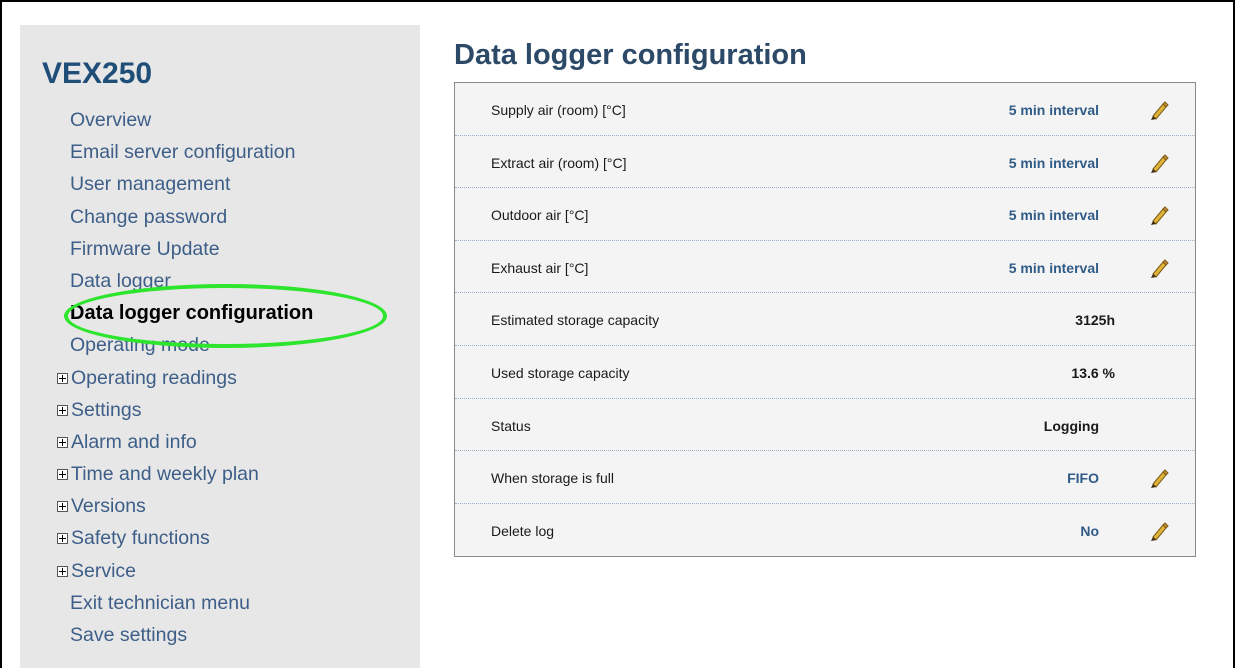 The height and width of the screenshot is (668, 1235). What do you see at coordinates (150, 184) in the screenshot?
I see `sidebar-item-label: User management` at bounding box center [150, 184].